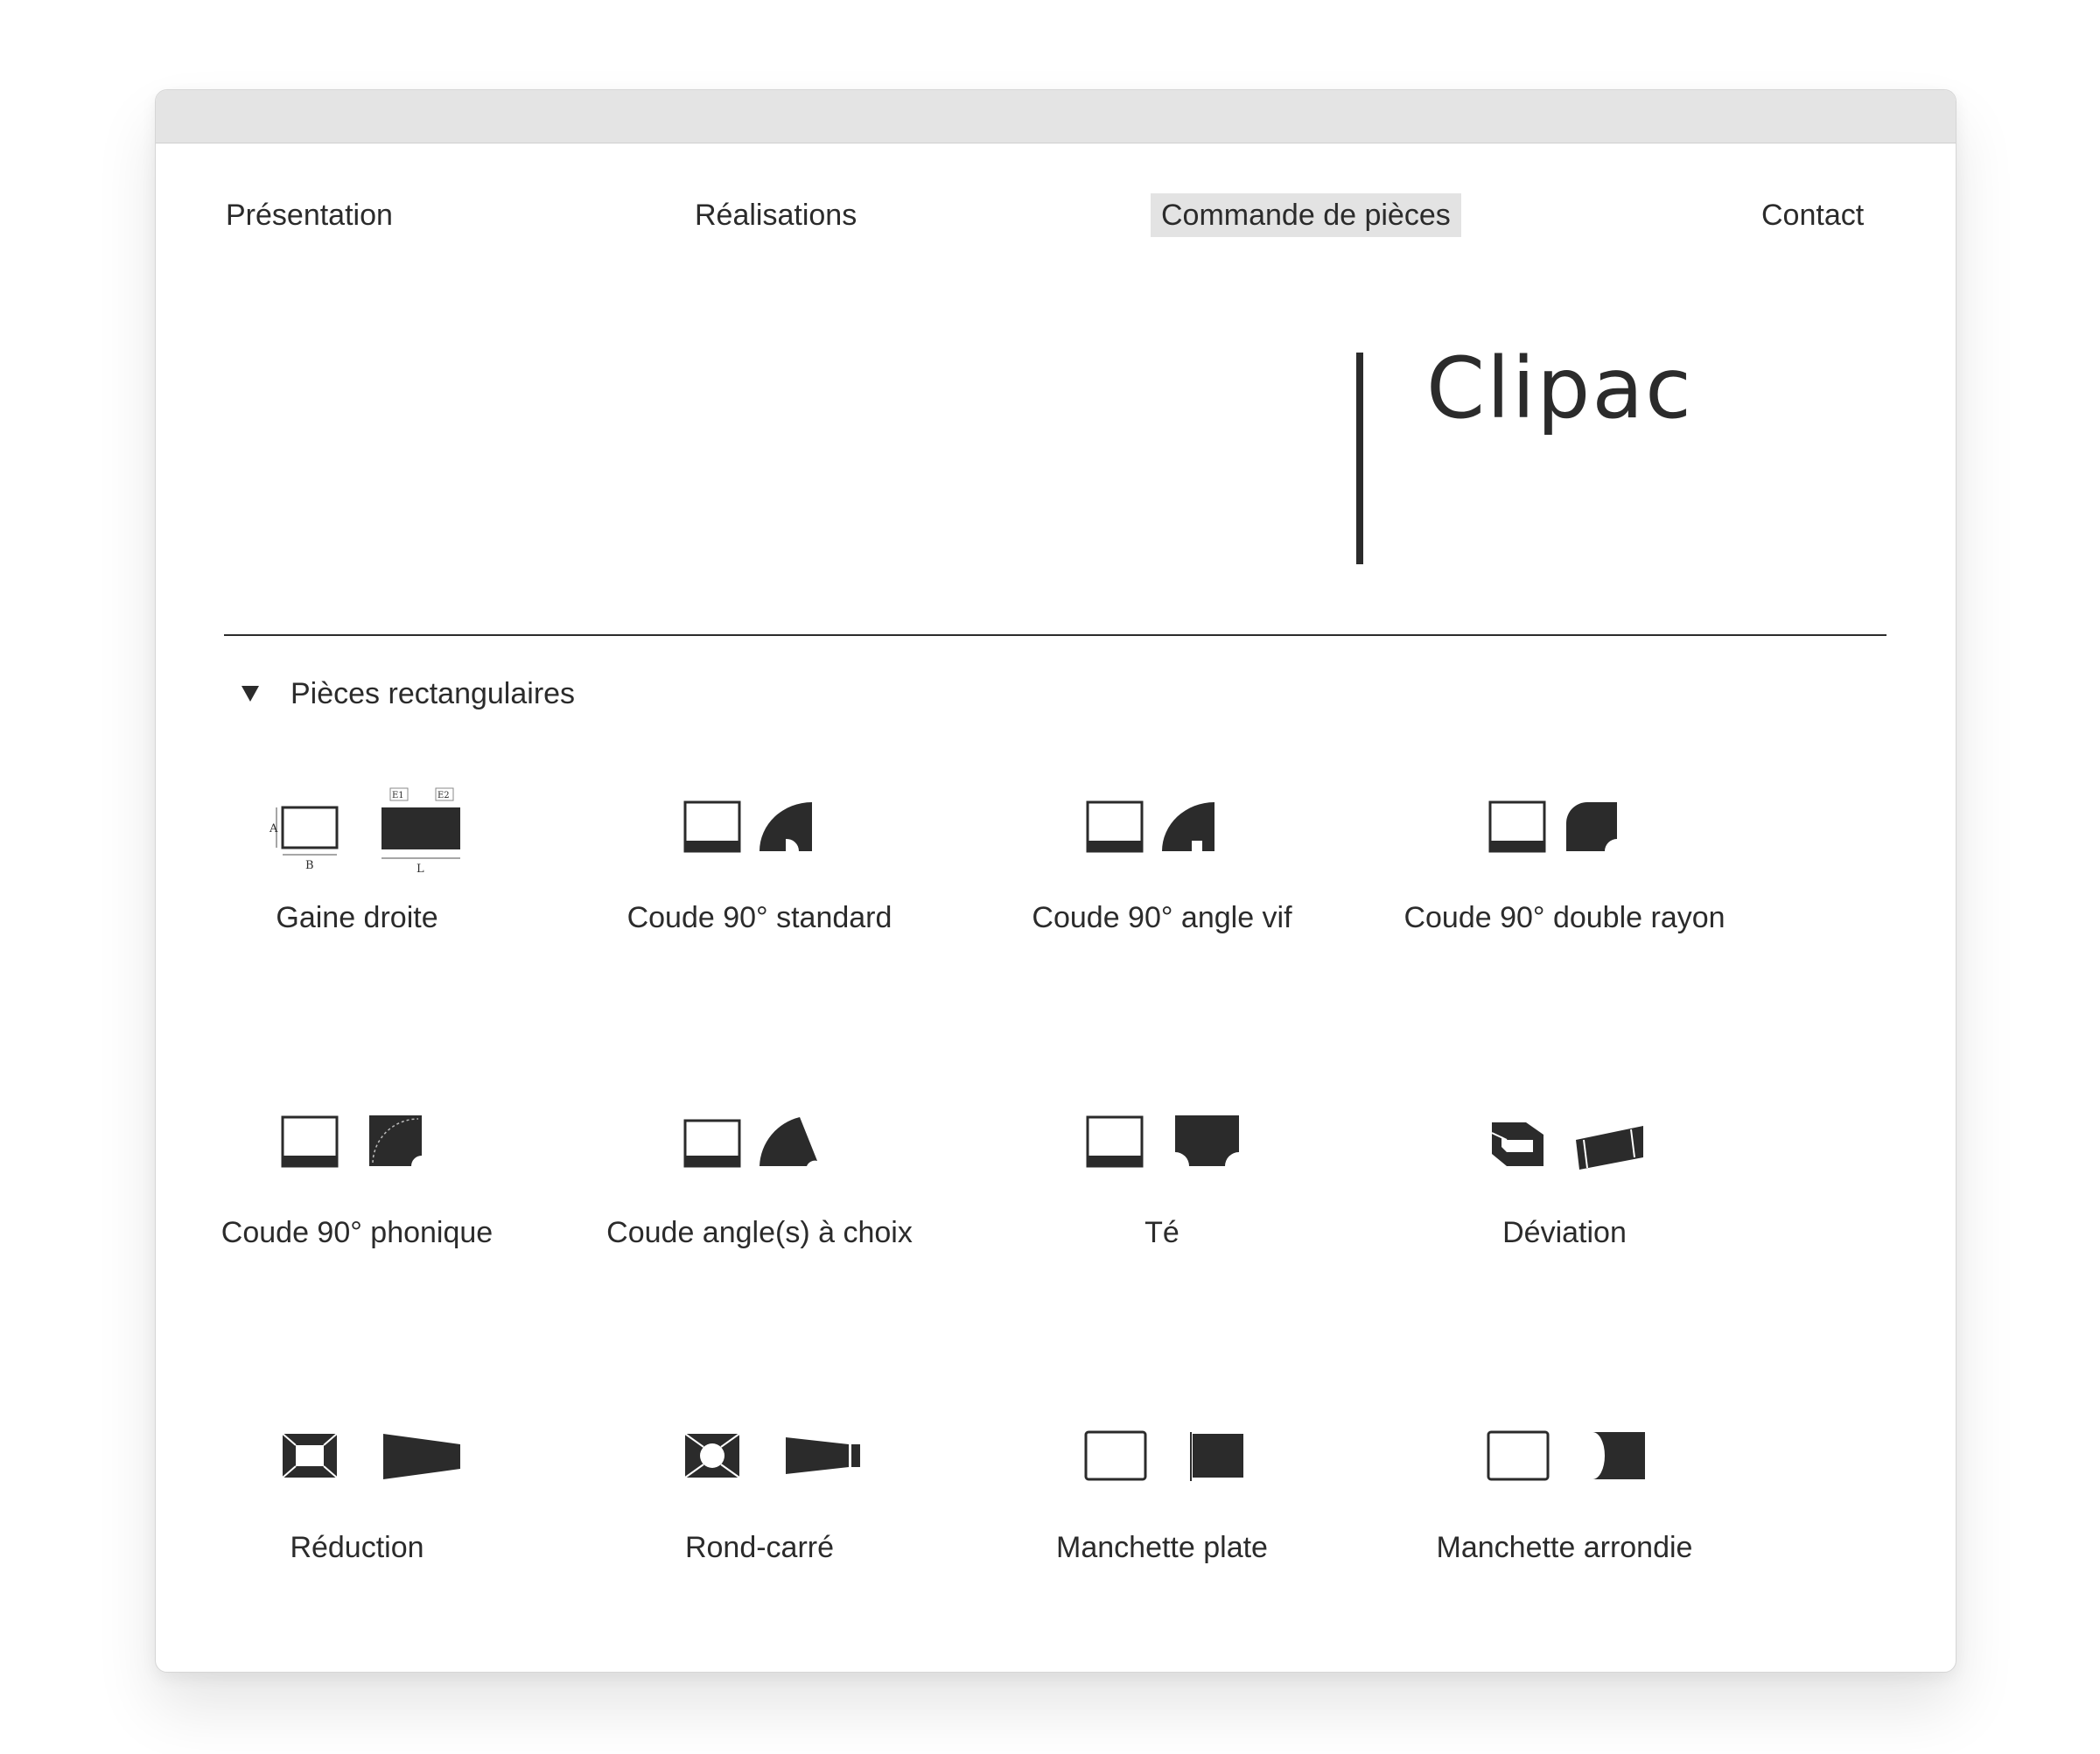 The height and width of the screenshot is (1754, 2100). I want to click on part-coude-90-angle-vif: Coude 90° angle vif, so click(1162, 860).